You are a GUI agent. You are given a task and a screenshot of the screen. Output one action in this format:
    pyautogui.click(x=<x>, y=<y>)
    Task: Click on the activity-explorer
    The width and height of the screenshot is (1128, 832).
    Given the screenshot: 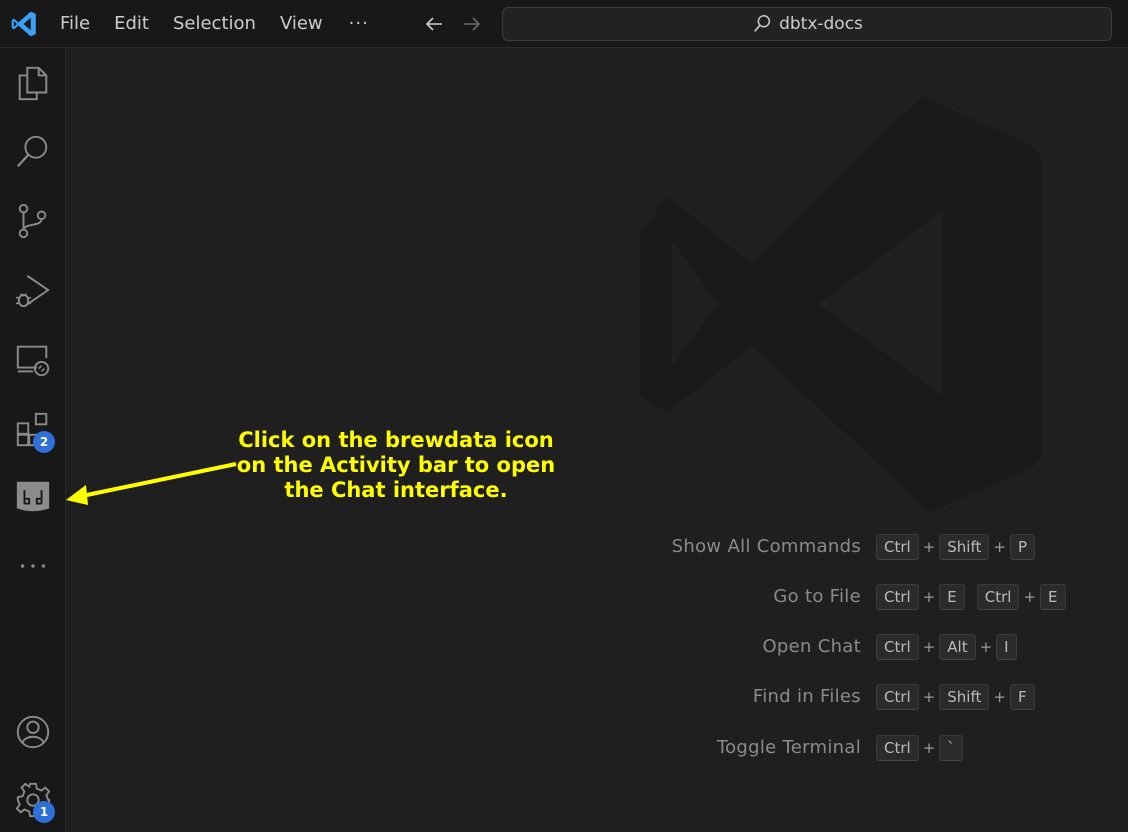 What is the action you would take?
    pyautogui.click(x=33, y=83)
    